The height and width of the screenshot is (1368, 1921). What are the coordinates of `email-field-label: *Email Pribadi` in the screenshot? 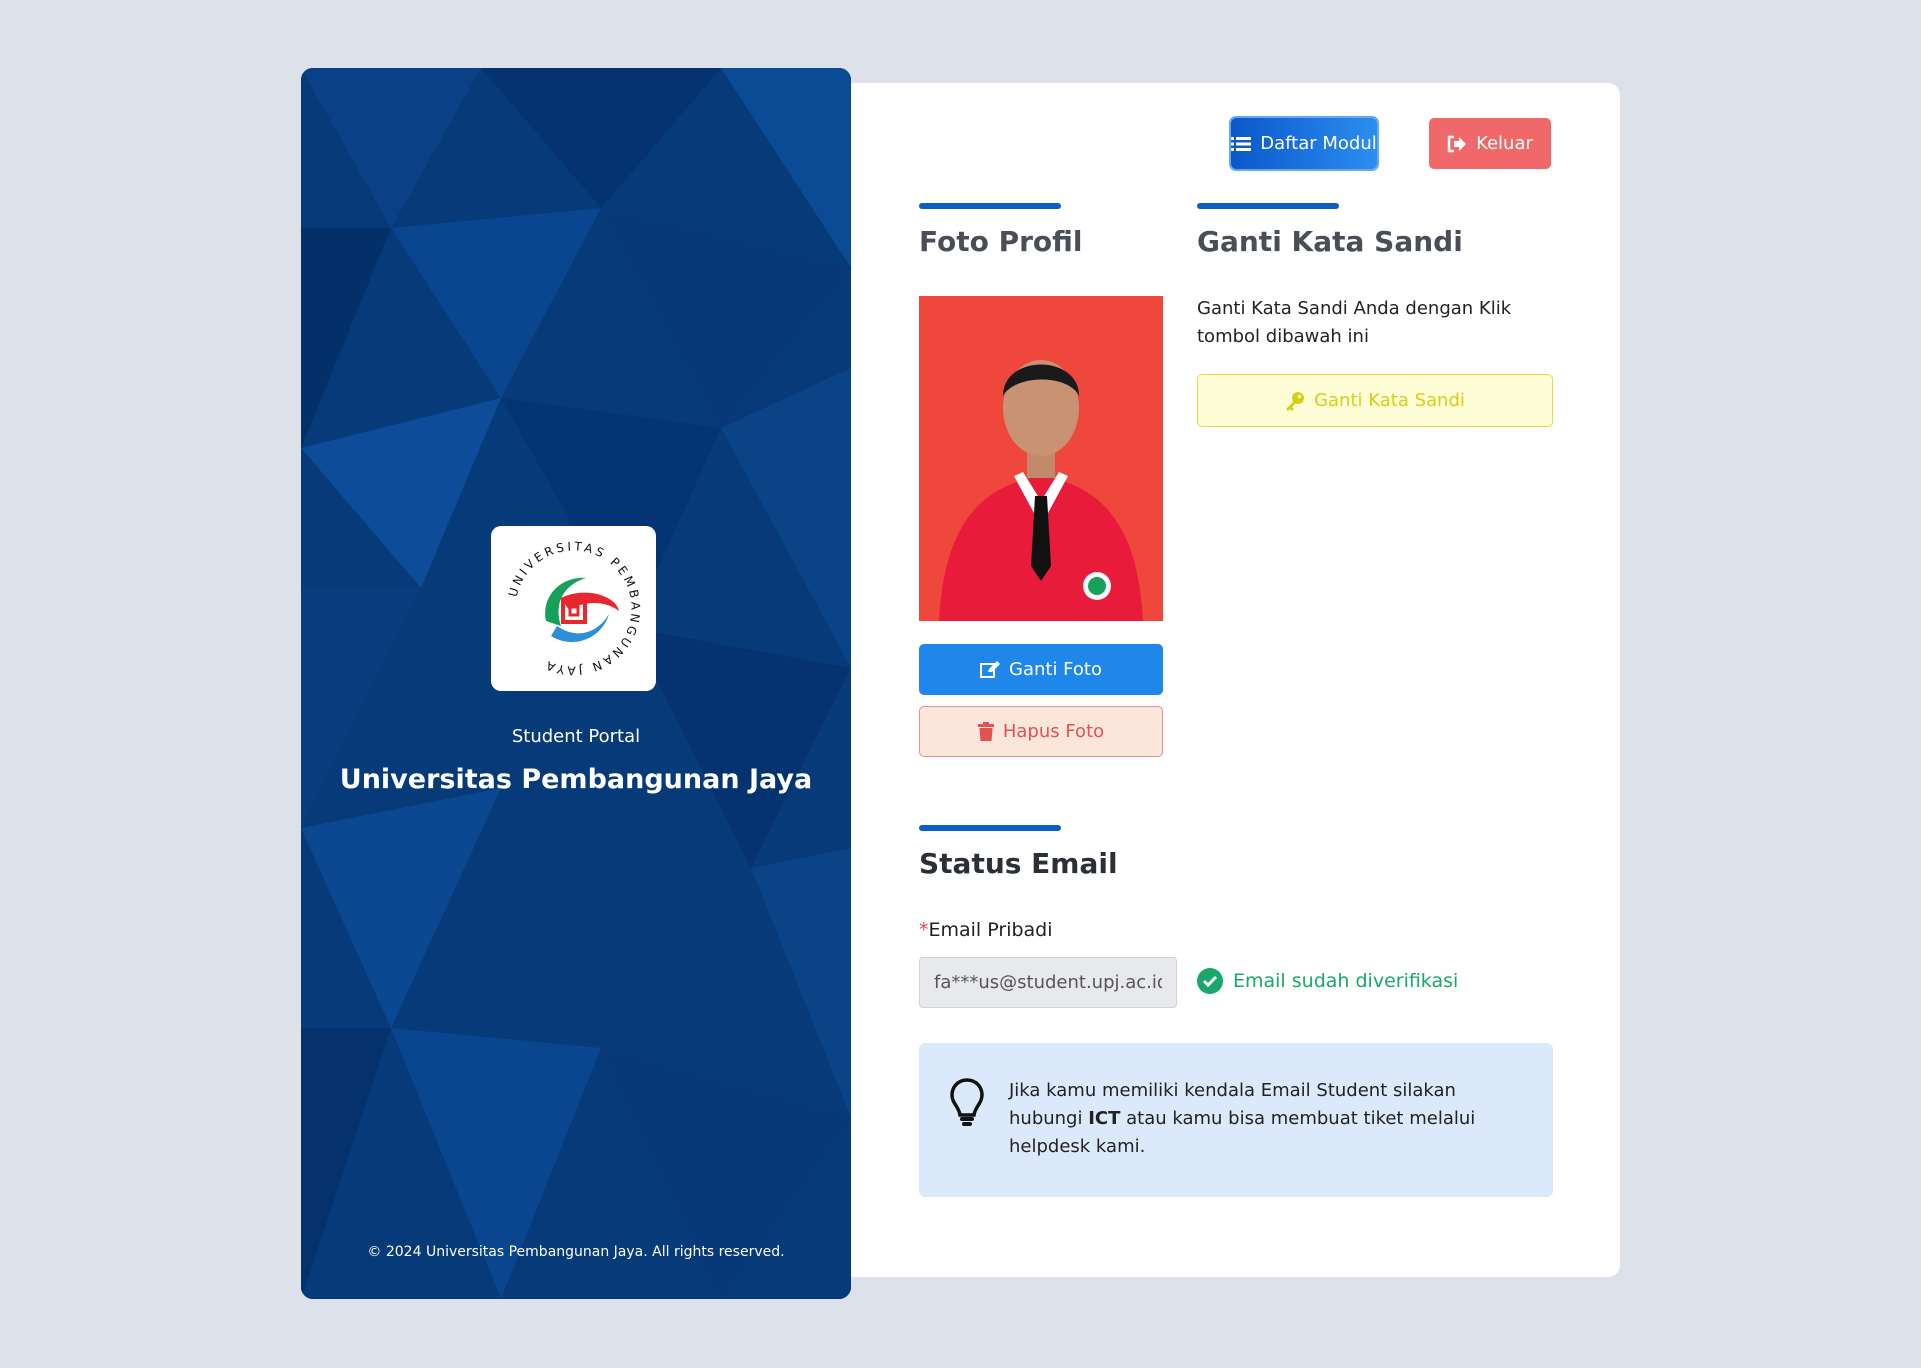 It's located at (986, 930).